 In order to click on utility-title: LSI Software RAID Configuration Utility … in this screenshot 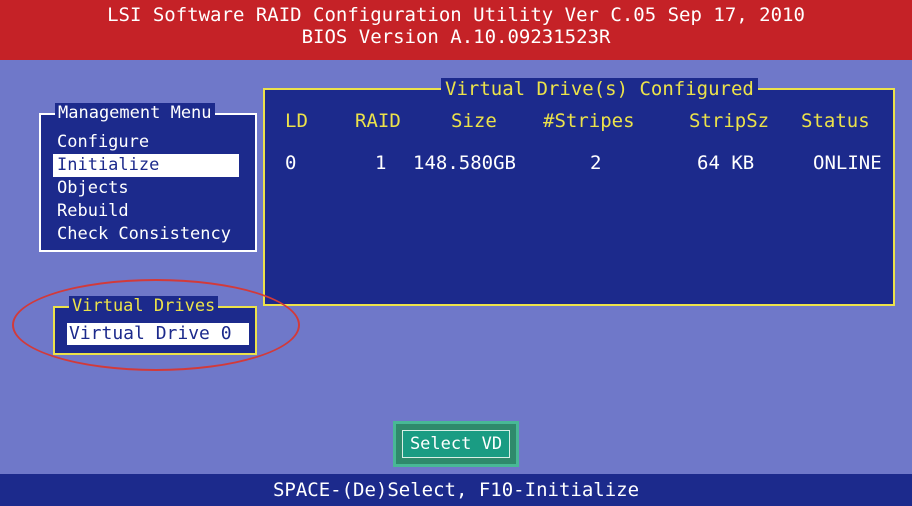, I will do `click(456, 15)`.